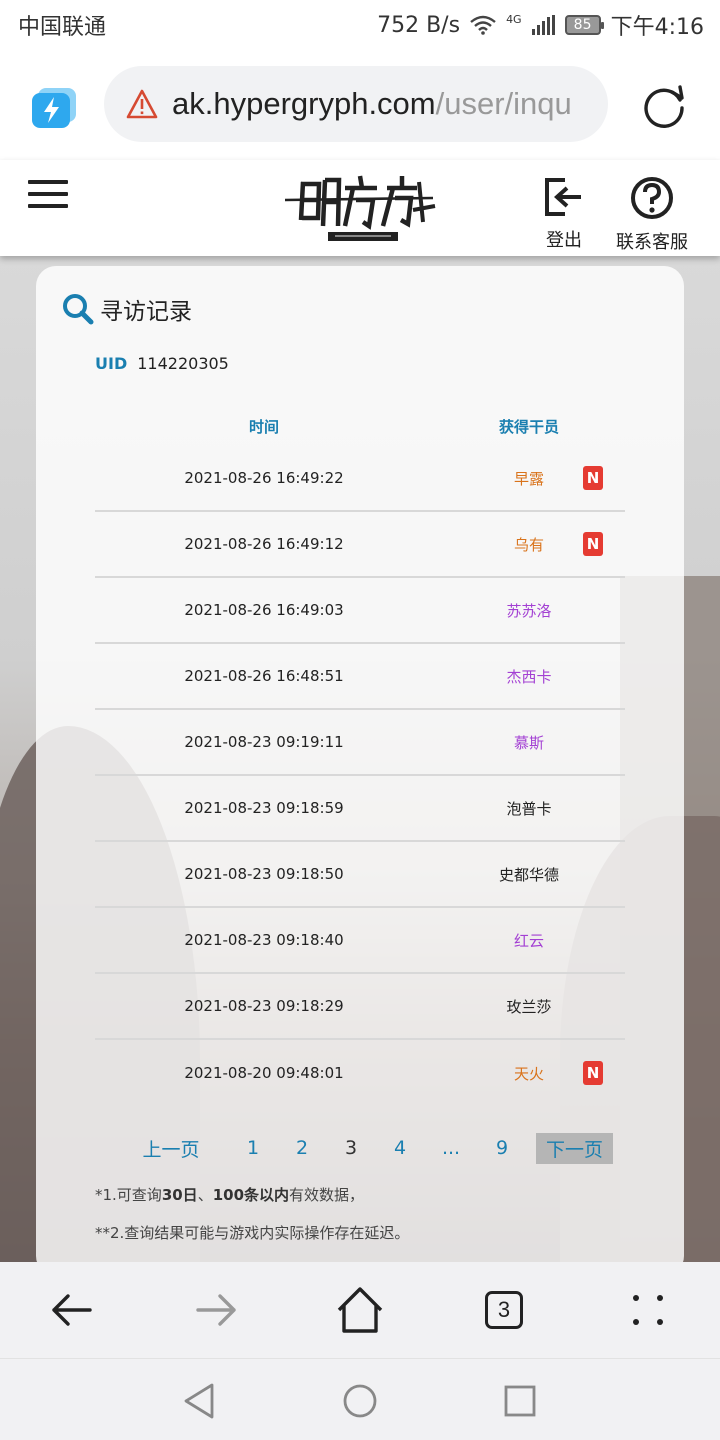 The image size is (720, 1440). Describe the element at coordinates (55, 108) in the screenshot. I see `bolt-icon` at that location.